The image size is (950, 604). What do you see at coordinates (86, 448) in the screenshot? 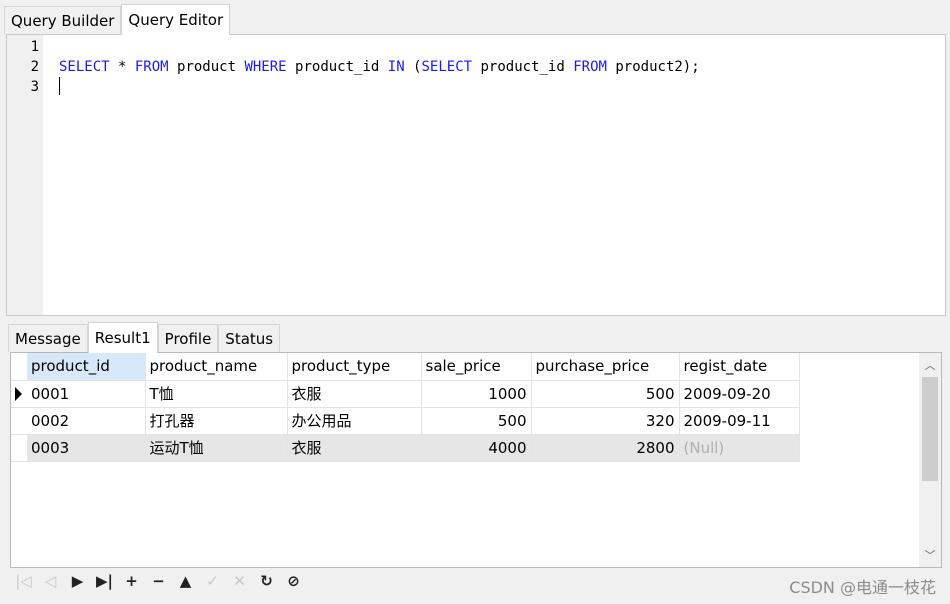
I see `cell-product-id: 0003` at bounding box center [86, 448].